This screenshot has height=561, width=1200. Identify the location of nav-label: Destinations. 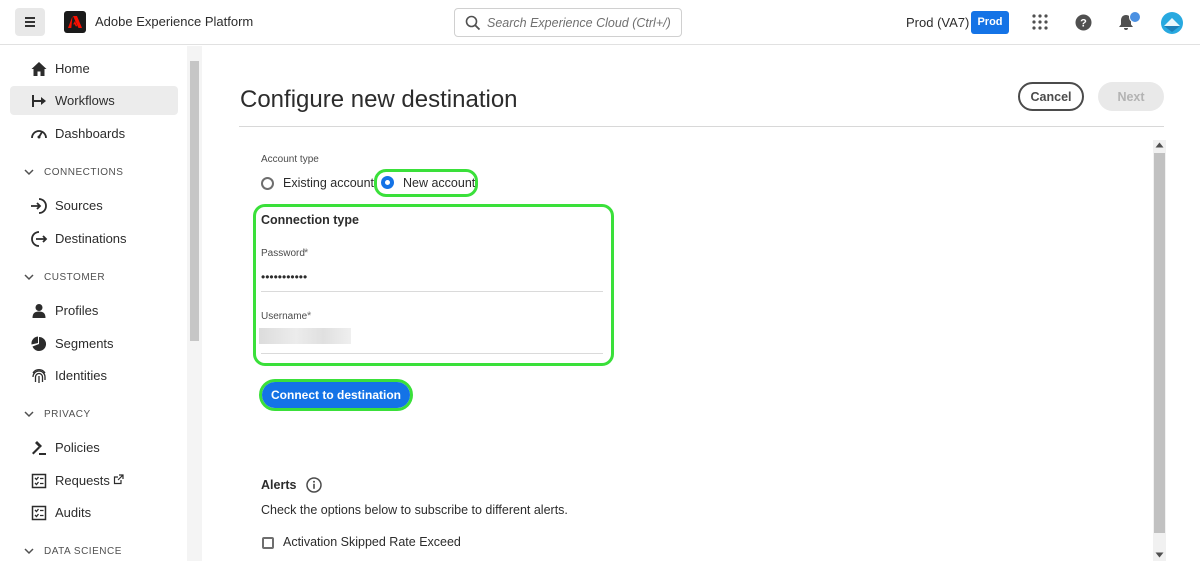
(91, 238).